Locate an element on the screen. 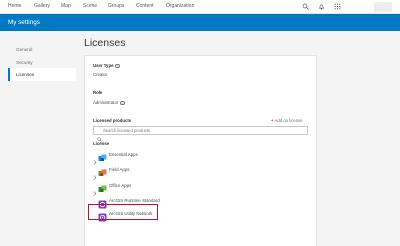 This screenshot has width=400, height=246. nav-organization: Organization is located at coordinates (180, 6).